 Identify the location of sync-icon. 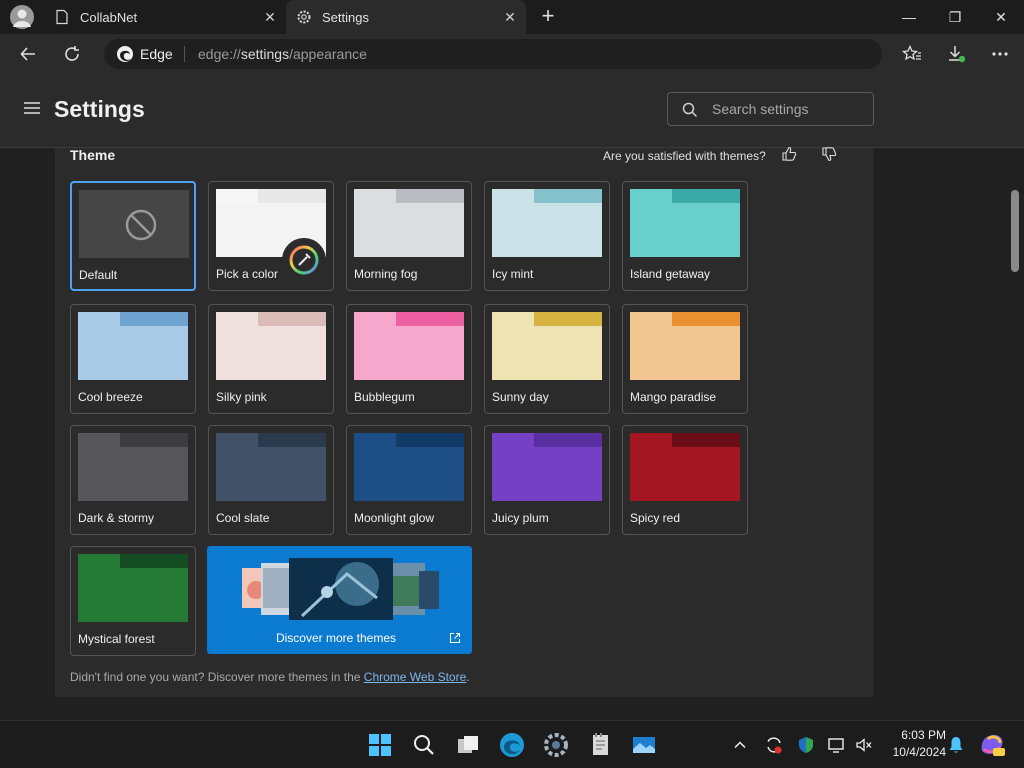
(774, 745).